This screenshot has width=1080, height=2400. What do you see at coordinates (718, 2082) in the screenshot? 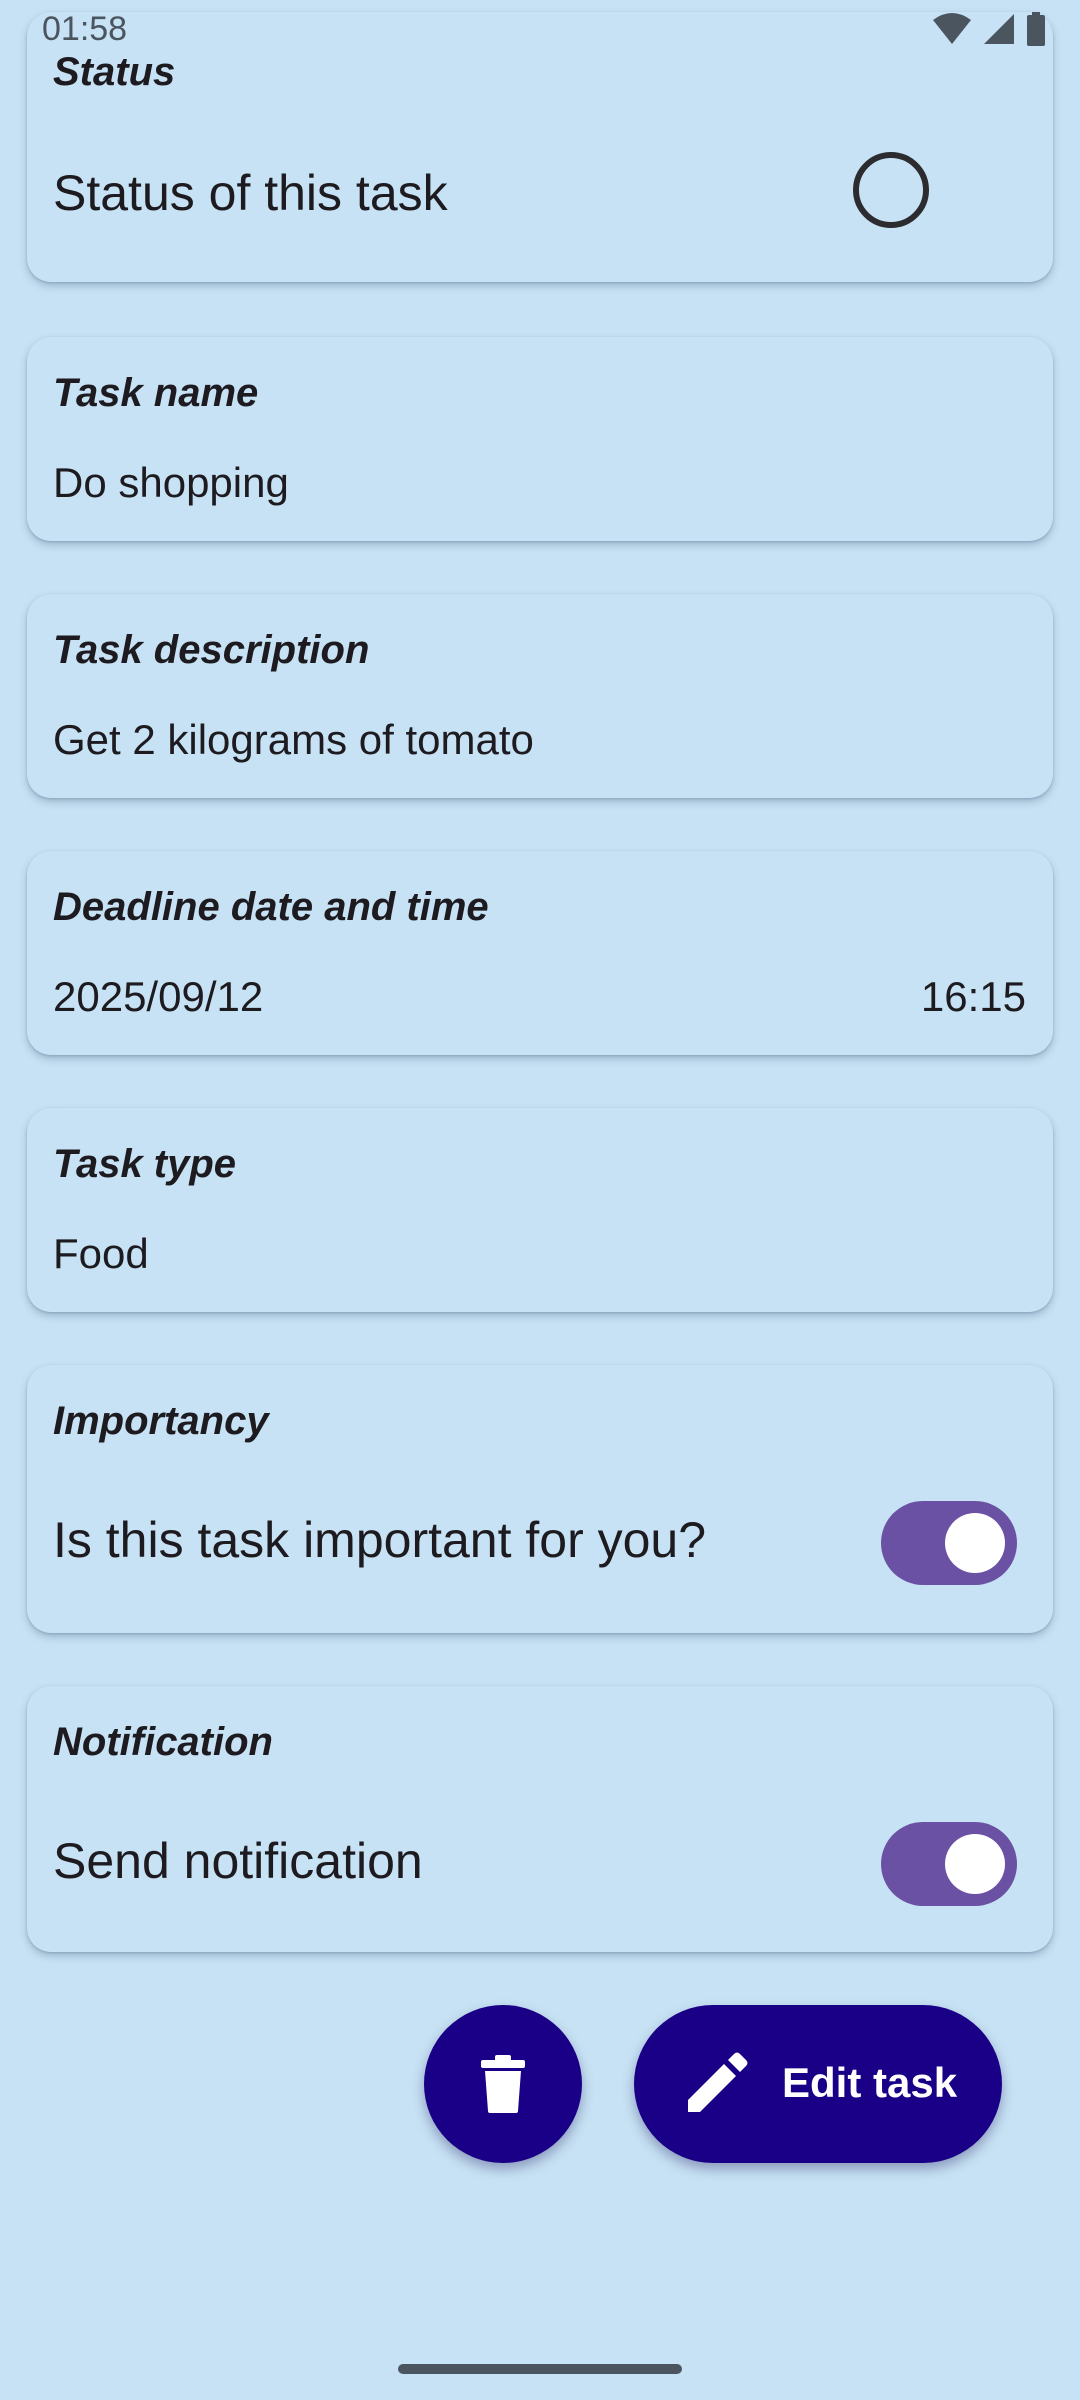
I see `pencil-icon` at bounding box center [718, 2082].